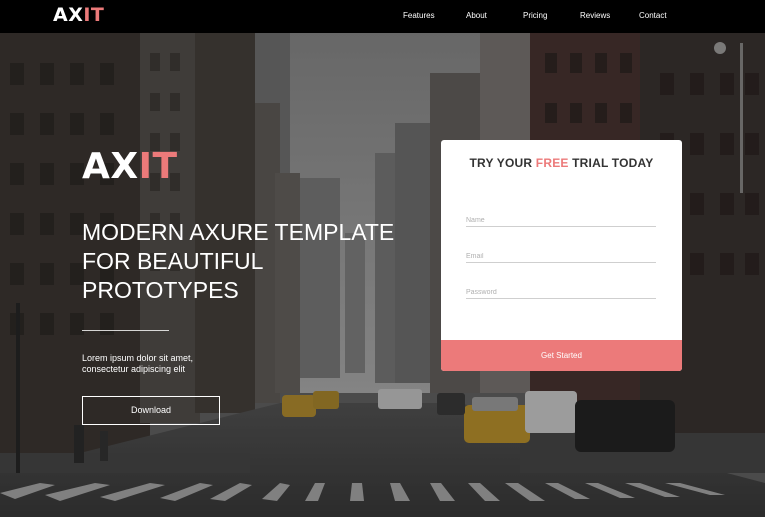 The width and height of the screenshot is (765, 517). I want to click on password-field, so click(561, 292).